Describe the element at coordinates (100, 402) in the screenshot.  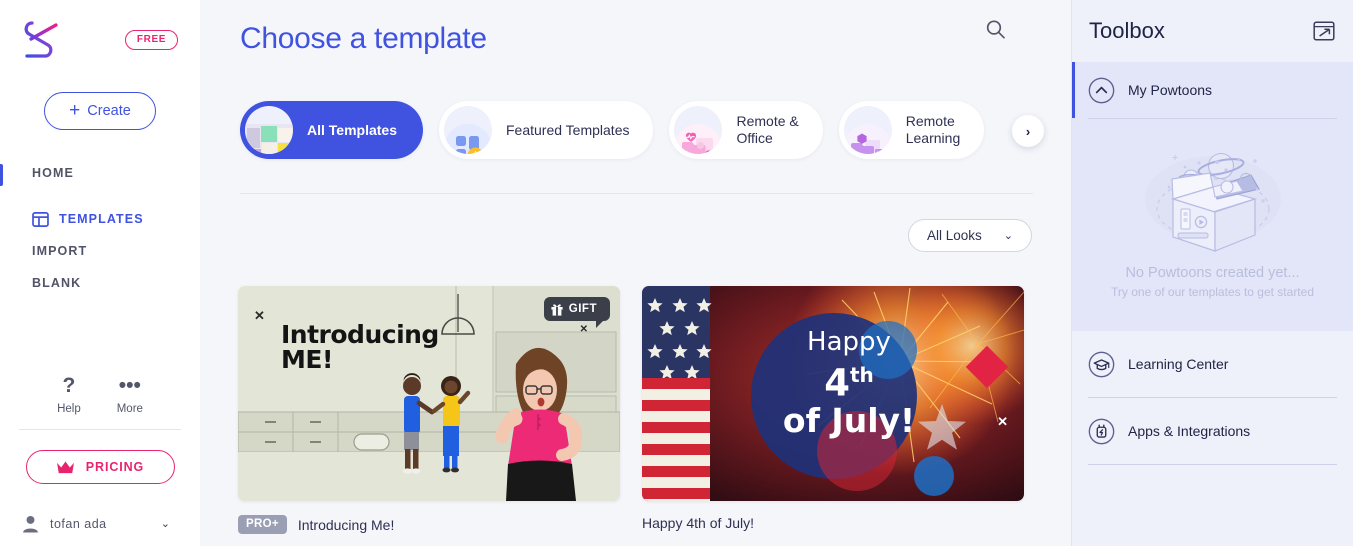
I see `sidebar-help-row: ? Help ••• More` at that location.